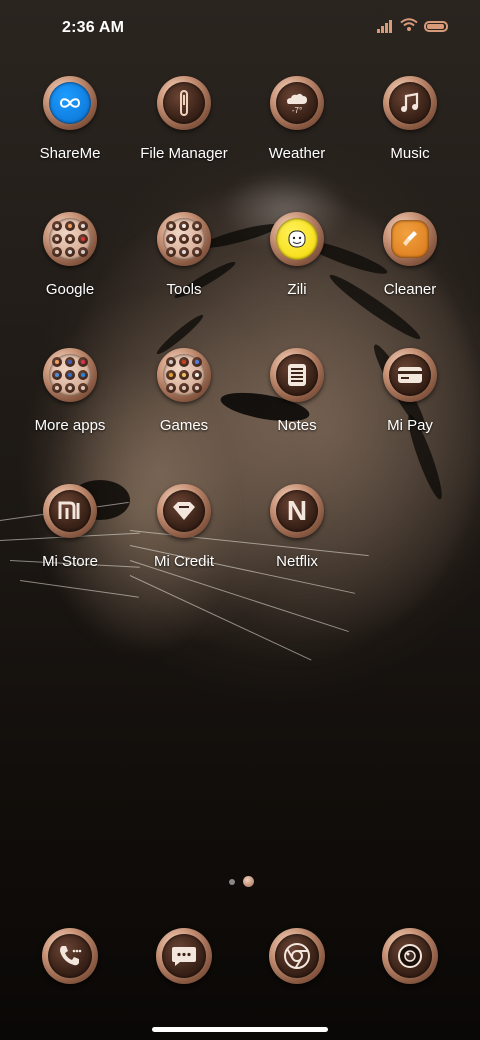 This screenshot has height=1040, width=480. Describe the element at coordinates (387, 26) in the screenshot. I see `signal-icon` at that location.